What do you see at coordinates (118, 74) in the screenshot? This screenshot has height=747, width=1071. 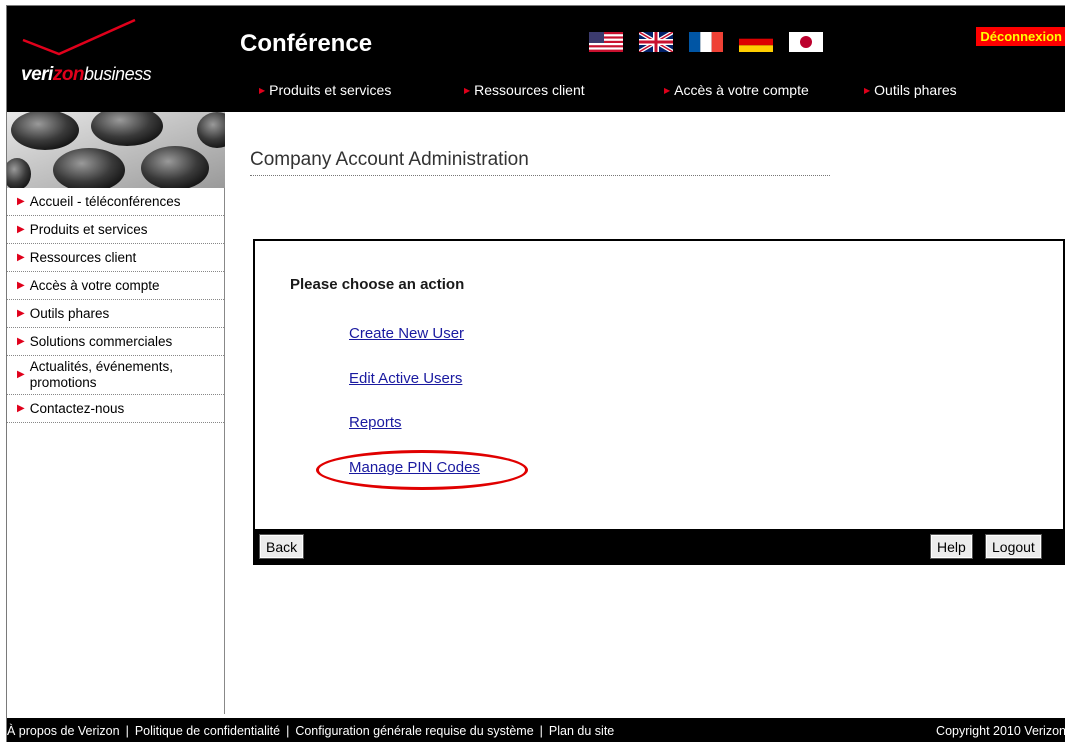 I see `logo-text-business: business` at bounding box center [118, 74].